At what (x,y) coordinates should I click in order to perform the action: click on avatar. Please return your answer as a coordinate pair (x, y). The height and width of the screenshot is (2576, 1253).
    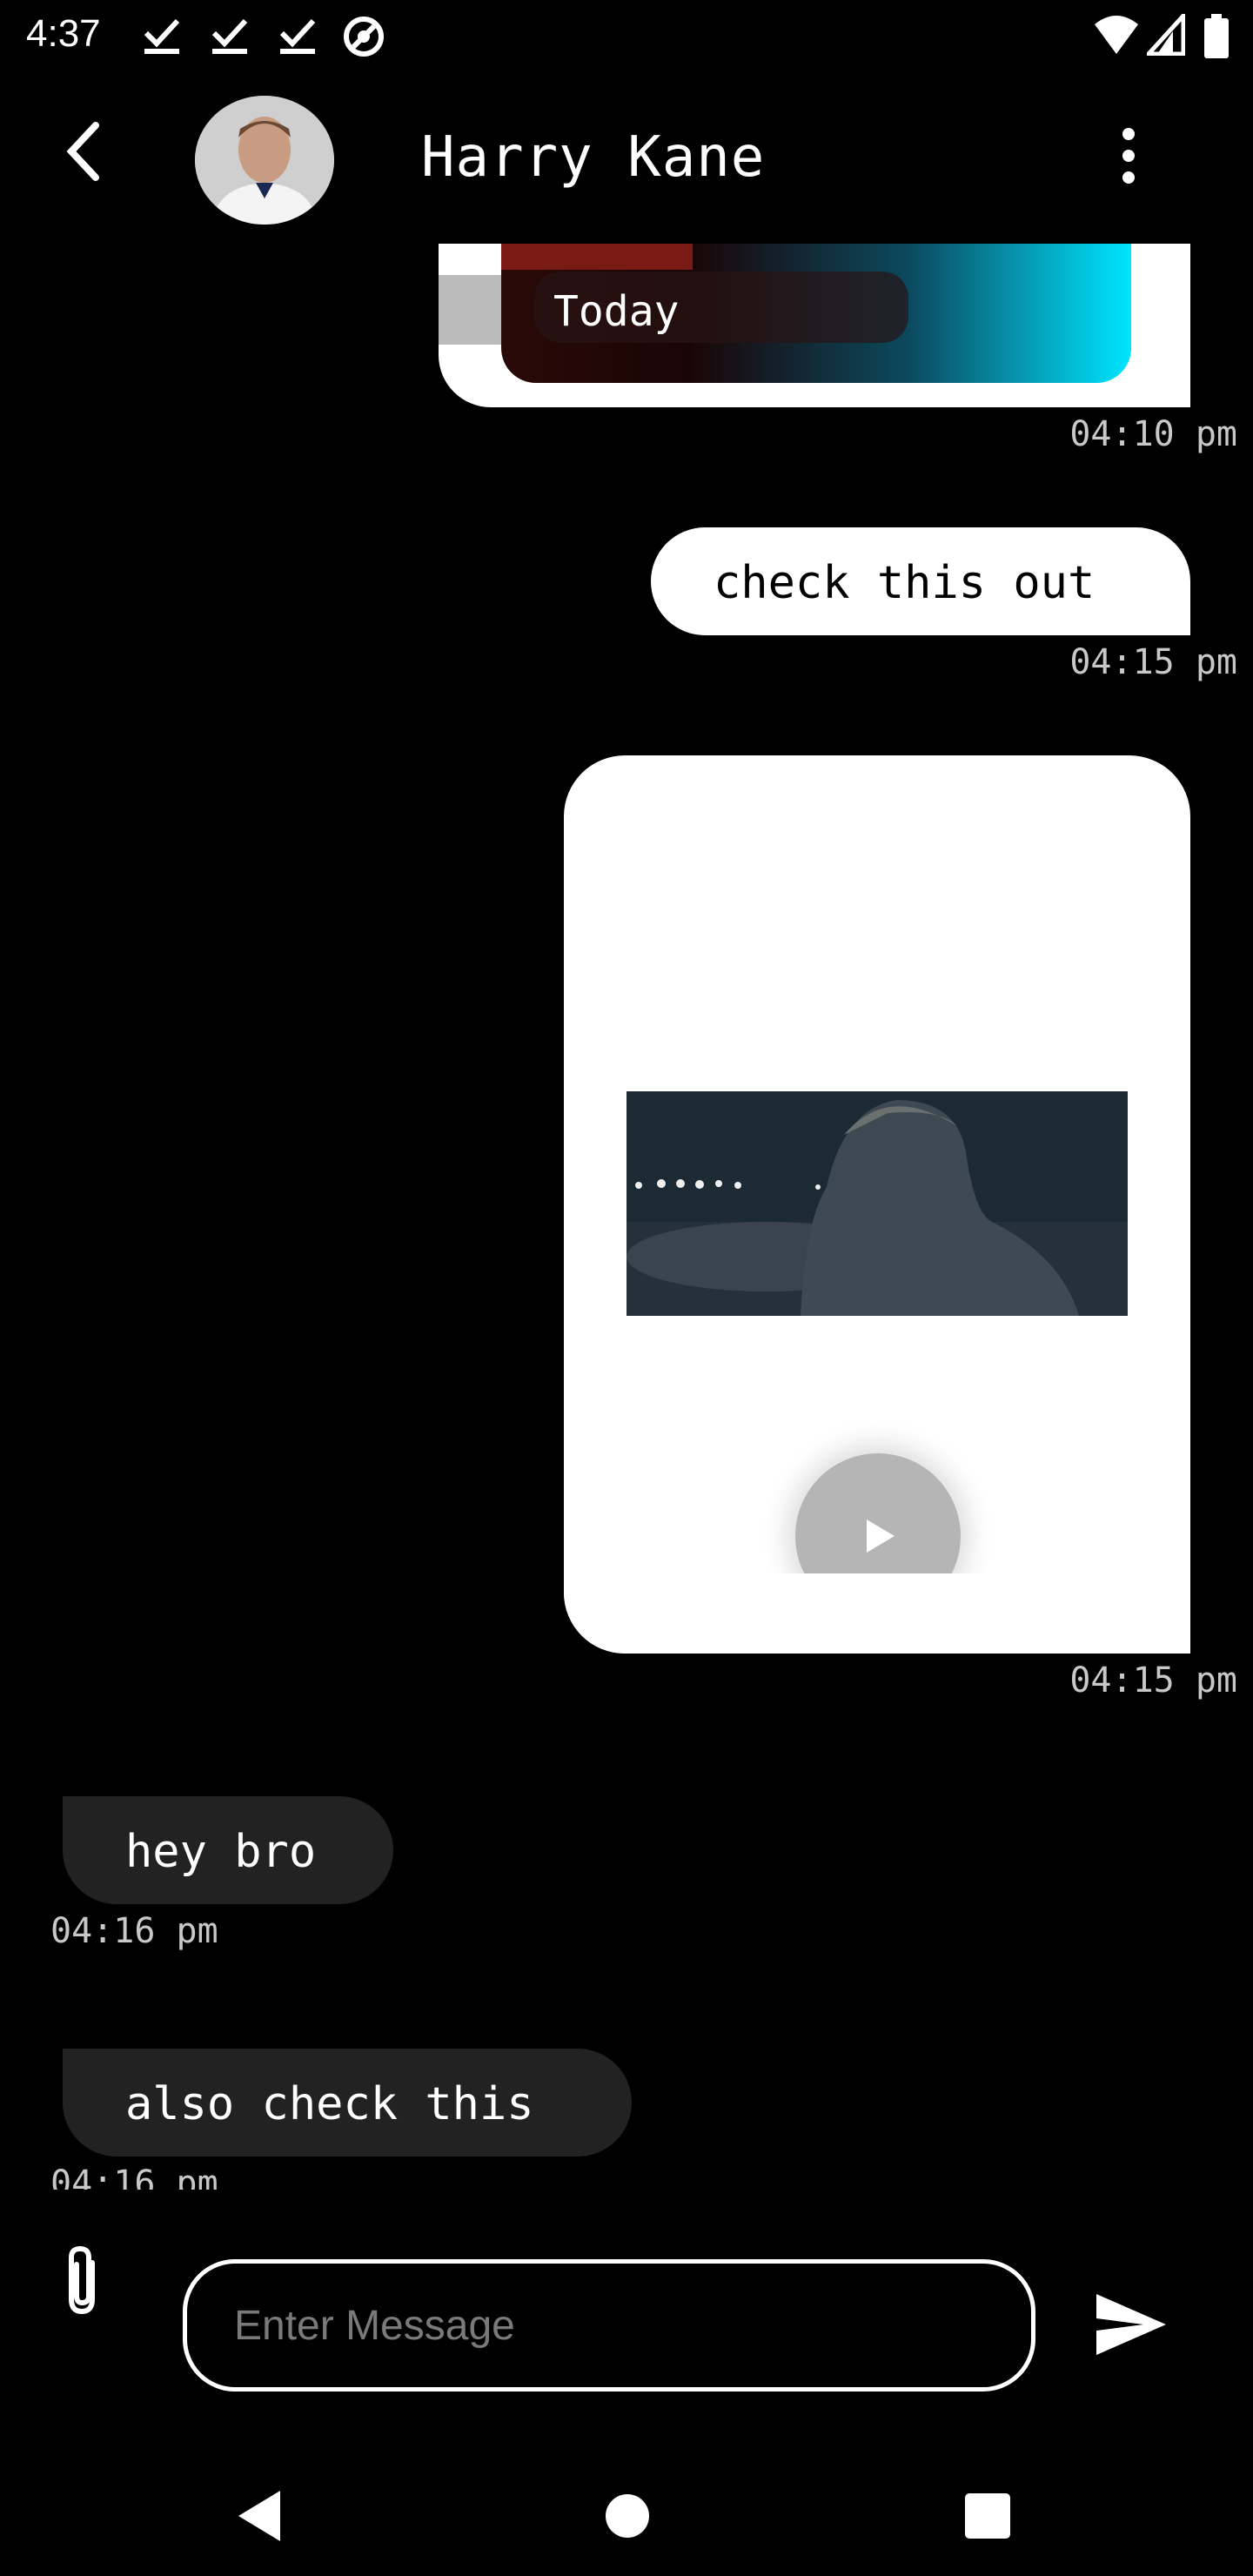
    Looking at the image, I should click on (264, 160).